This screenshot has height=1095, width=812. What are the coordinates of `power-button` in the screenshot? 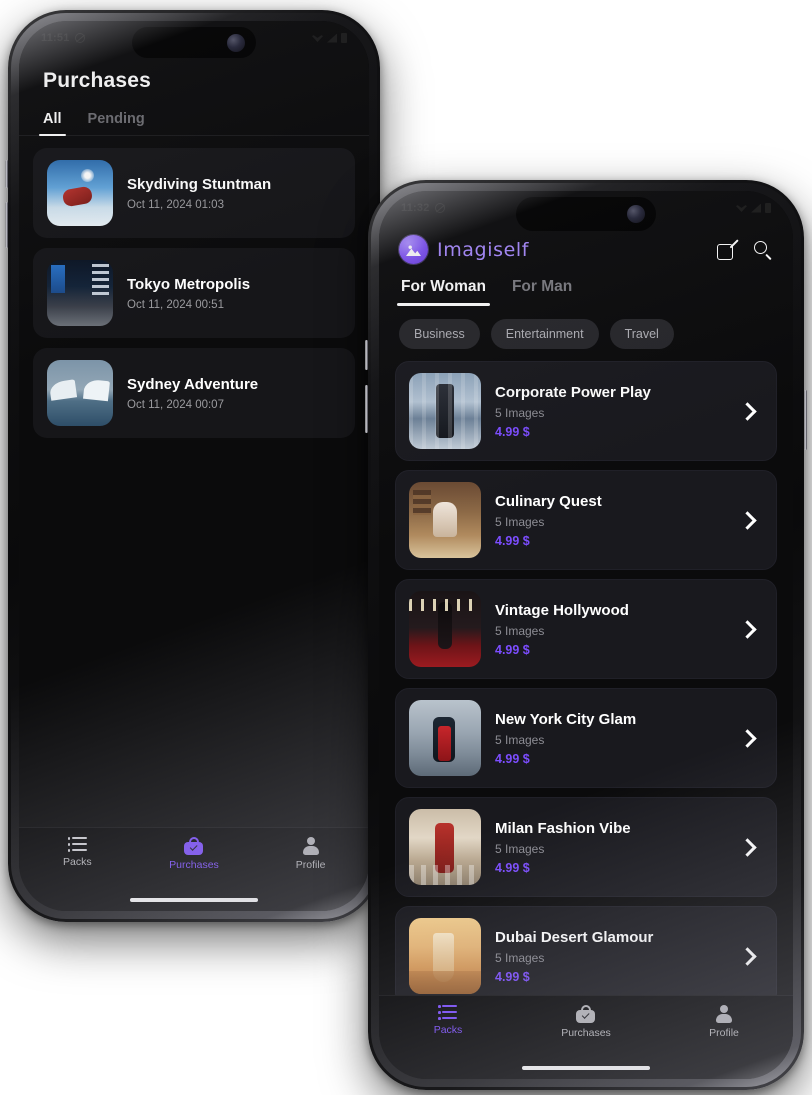 It's located at (805, 420).